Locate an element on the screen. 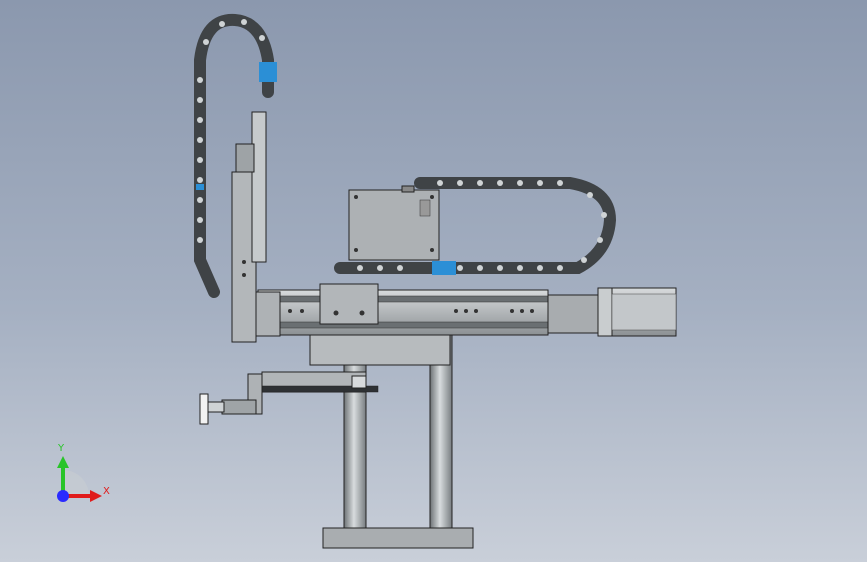 The height and width of the screenshot is (562, 867). servo-motor is located at coordinates (612, 312).